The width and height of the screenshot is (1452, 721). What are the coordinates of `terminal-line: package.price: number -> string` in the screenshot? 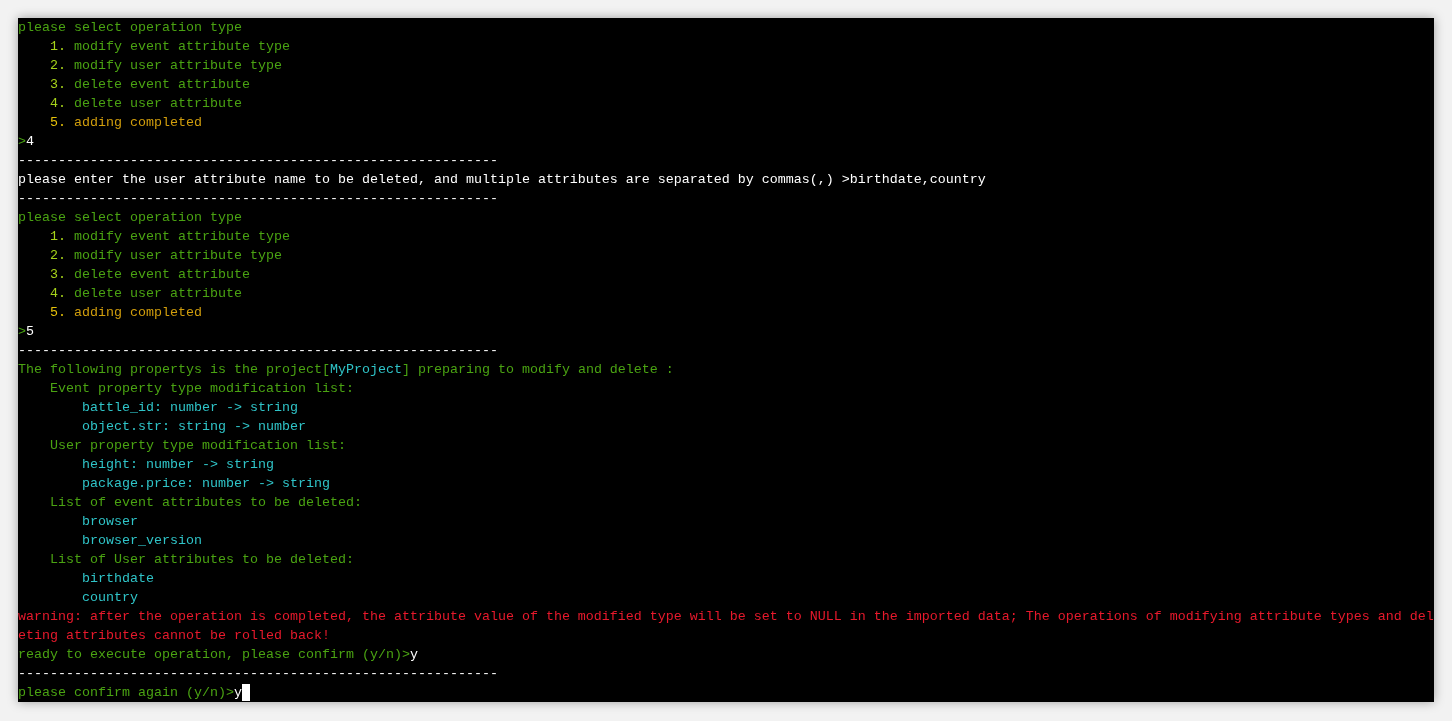 It's located at (206, 484).